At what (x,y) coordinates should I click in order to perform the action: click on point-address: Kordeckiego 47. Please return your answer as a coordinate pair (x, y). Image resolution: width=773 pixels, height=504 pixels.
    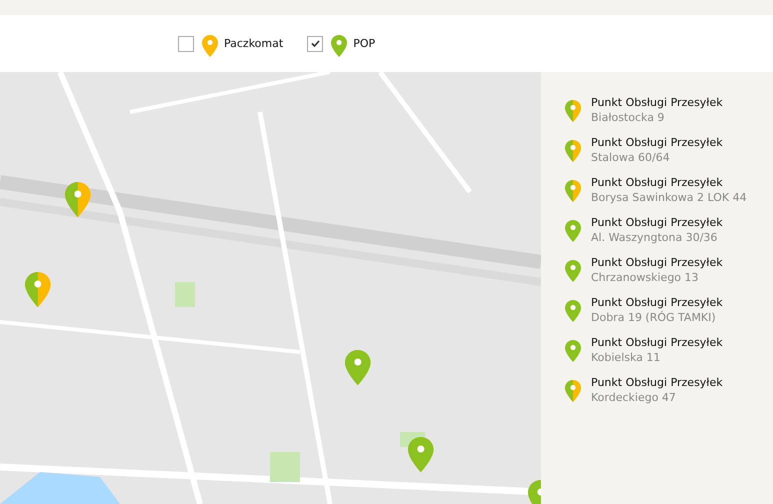
    Looking at the image, I should click on (634, 397).